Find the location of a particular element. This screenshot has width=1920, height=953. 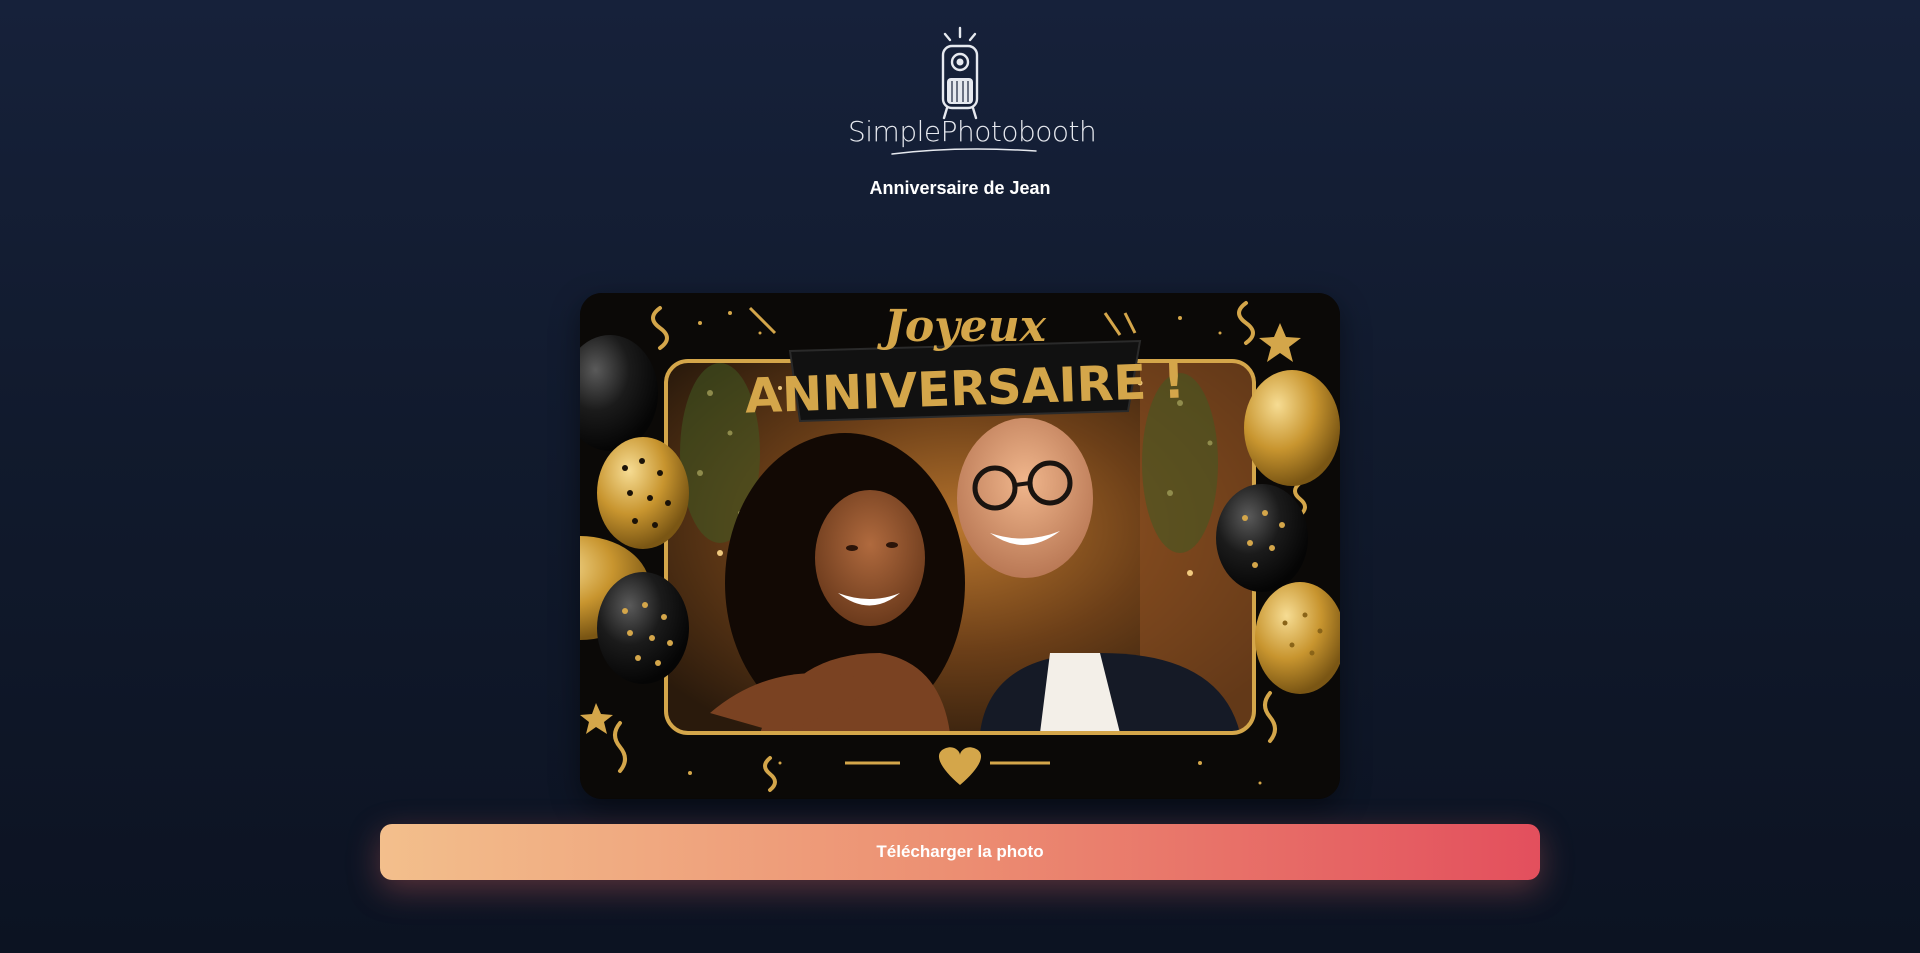

brand-logo: SimplePhotobooth is located at coordinates (972, 93).